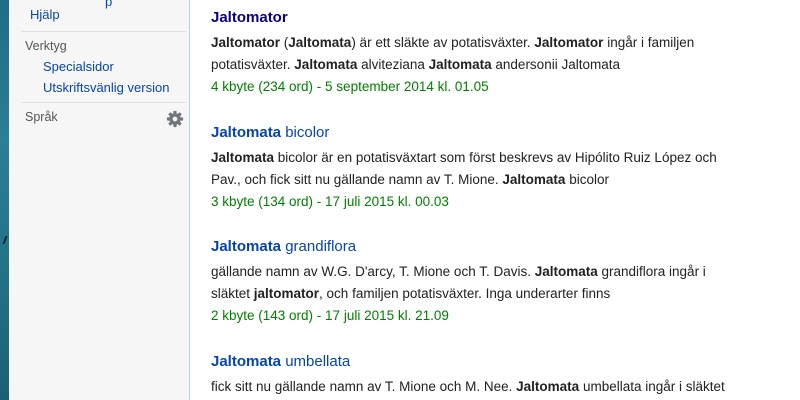 This screenshot has width=800, height=400. What do you see at coordinates (4, 200) in the screenshot?
I see `desktop-background-strip` at bounding box center [4, 200].